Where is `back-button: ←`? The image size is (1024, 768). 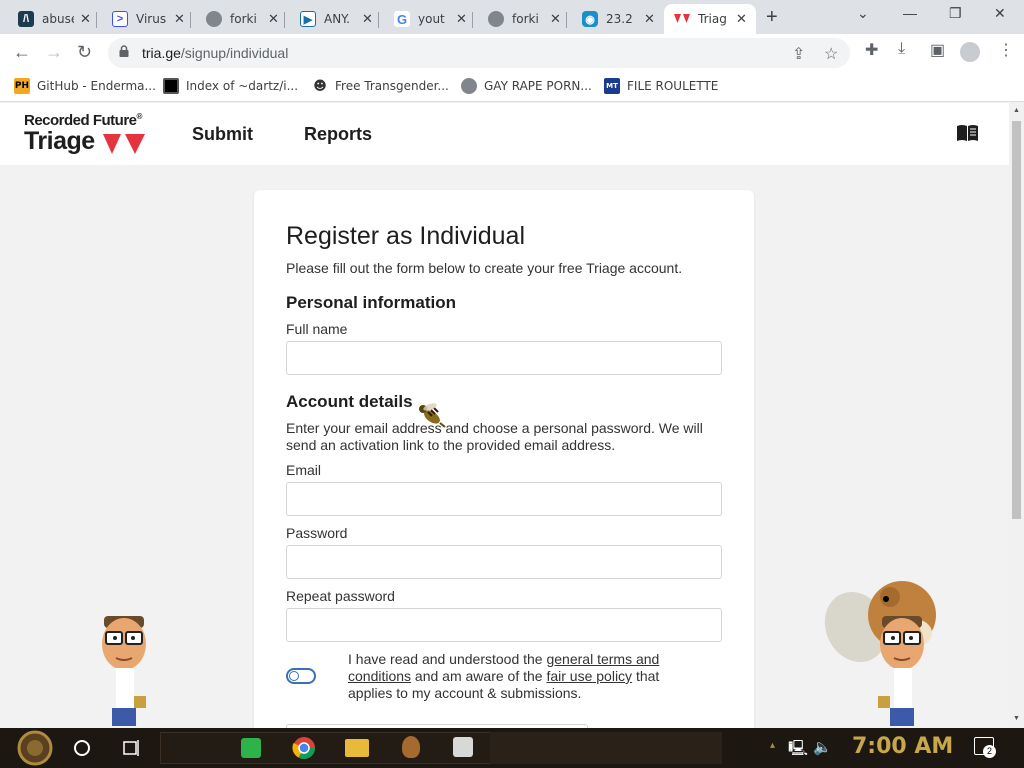
back-button: ← is located at coordinates (22, 52).